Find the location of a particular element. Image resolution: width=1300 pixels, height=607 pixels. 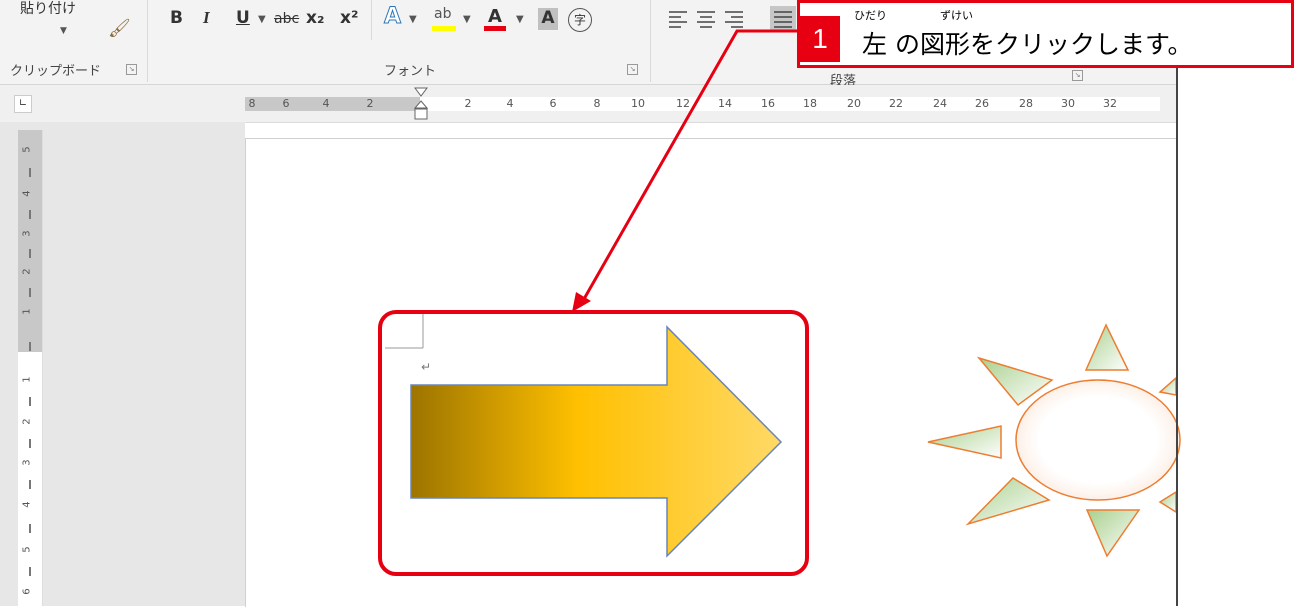

sun-shape is located at coordinates (1054, 440).